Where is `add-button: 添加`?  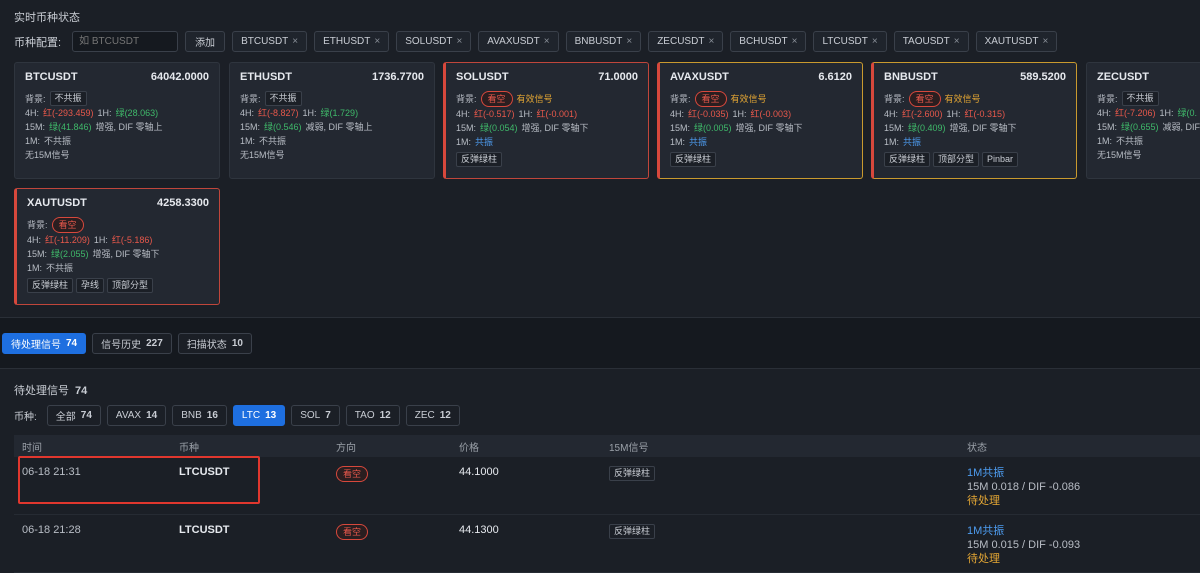
add-button: 添加 is located at coordinates (205, 41).